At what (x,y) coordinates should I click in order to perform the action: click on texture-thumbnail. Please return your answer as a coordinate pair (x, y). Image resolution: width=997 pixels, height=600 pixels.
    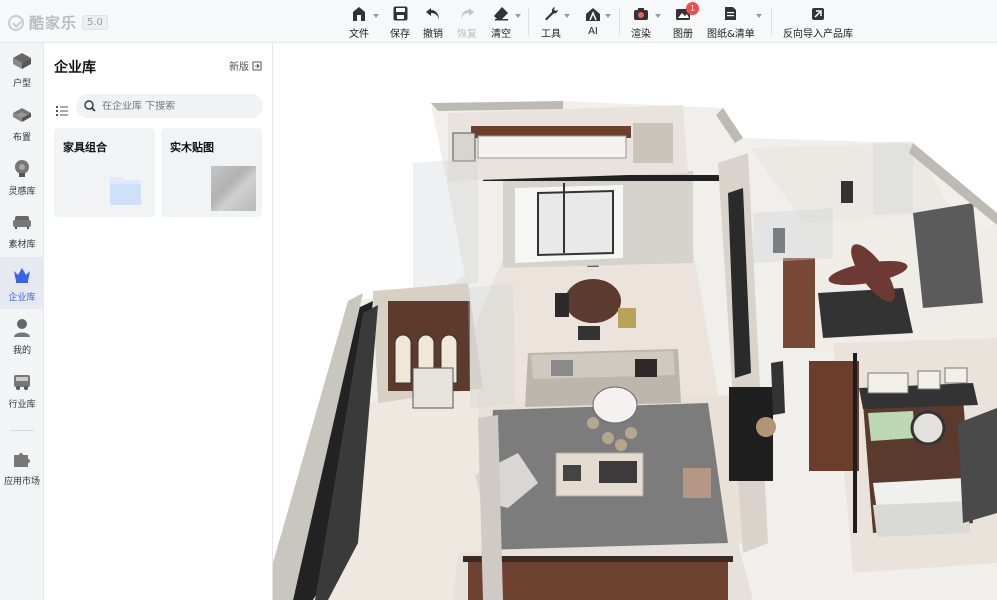
    Looking at the image, I should click on (233, 188).